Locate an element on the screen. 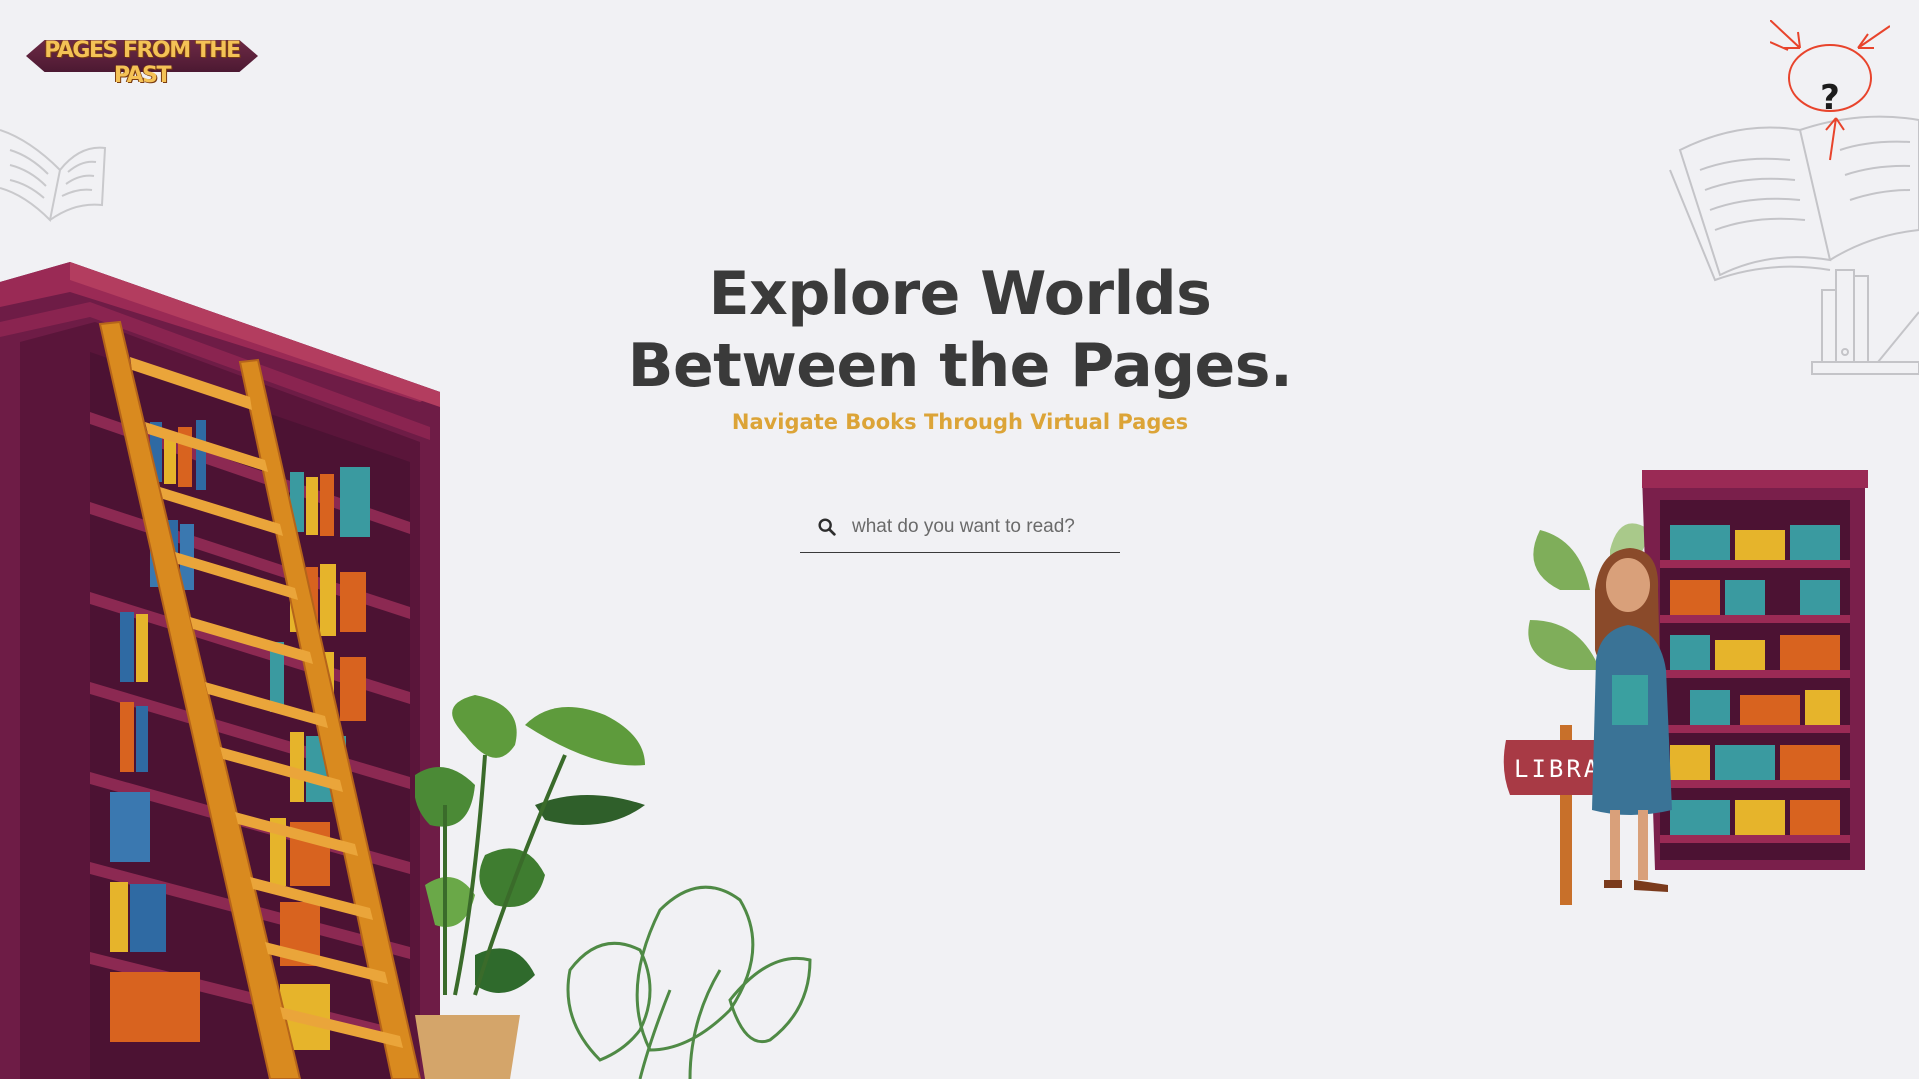  monstera-outline-sketch is located at coordinates (689, 982).